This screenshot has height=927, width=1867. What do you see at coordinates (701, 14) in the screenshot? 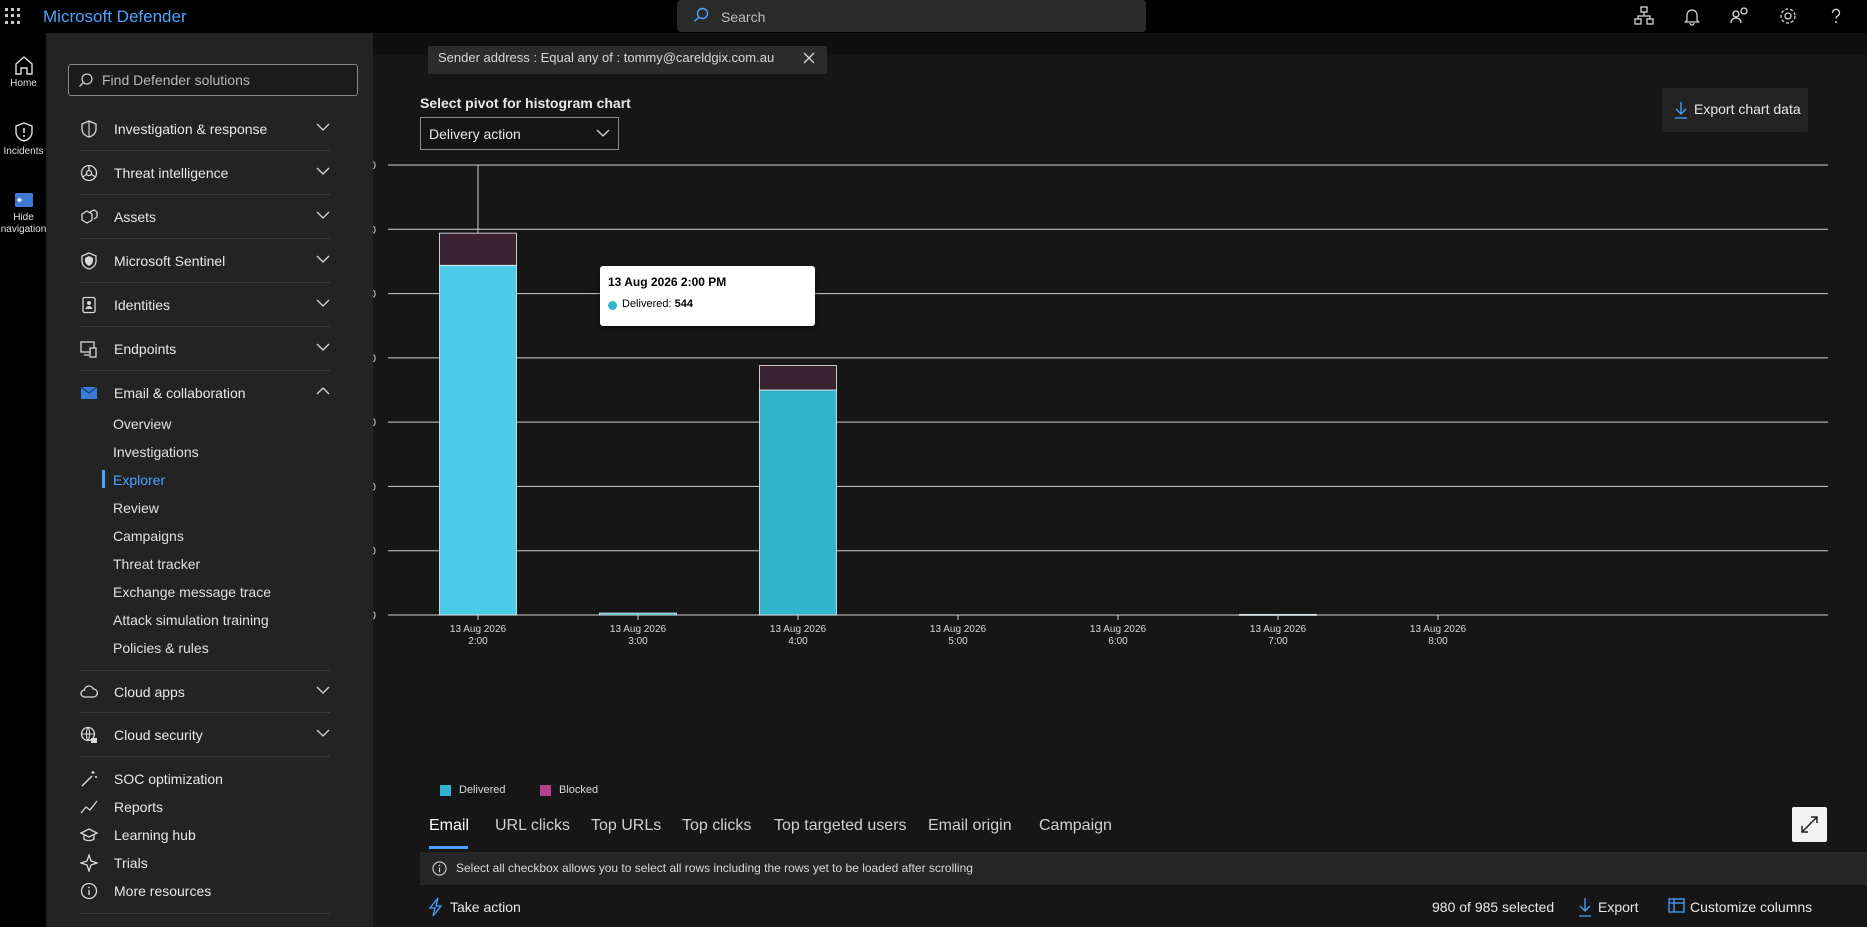
I see `search-icon` at bounding box center [701, 14].